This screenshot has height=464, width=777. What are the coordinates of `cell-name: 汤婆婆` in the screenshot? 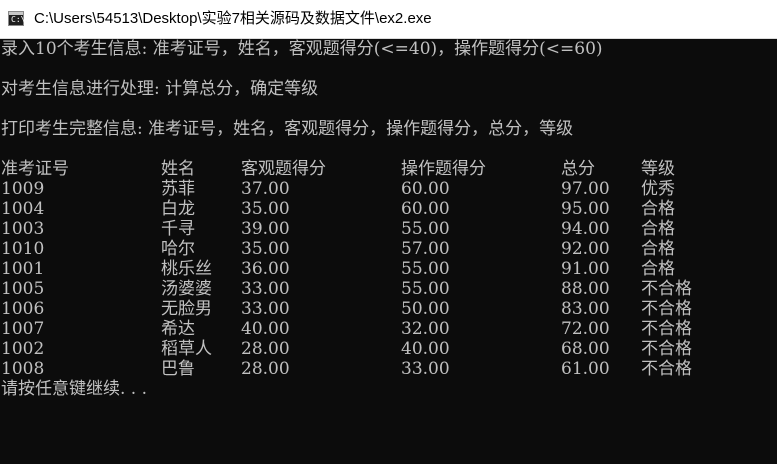 It's located at (186, 289).